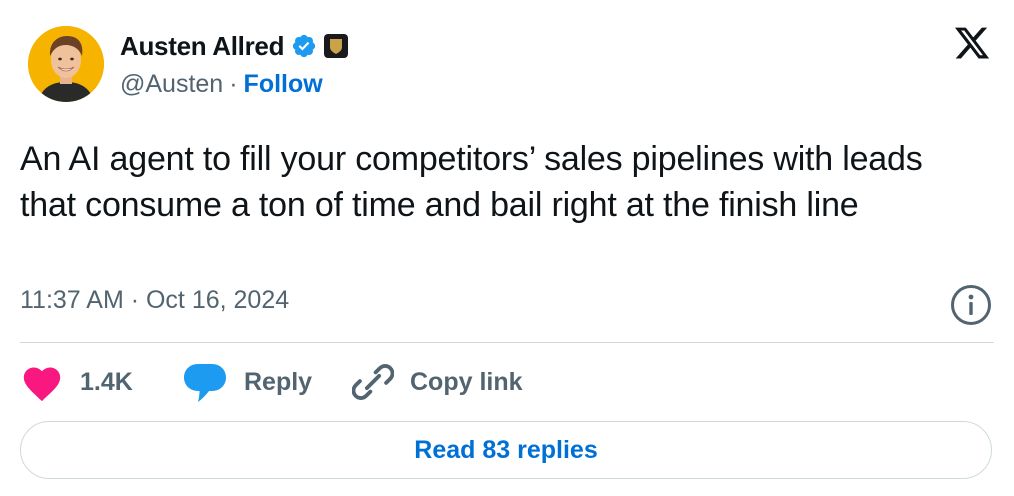 The height and width of the screenshot is (496, 1014). What do you see at coordinates (202, 46) in the screenshot?
I see `author-display-name: Austen Allred` at bounding box center [202, 46].